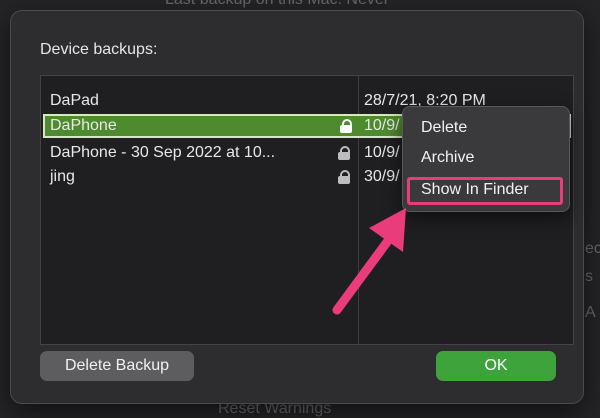  What do you see at coordinates (444, 128) in the screenshot?
I see `menu-item-delete: Delete` at bounding box center [444, 128].